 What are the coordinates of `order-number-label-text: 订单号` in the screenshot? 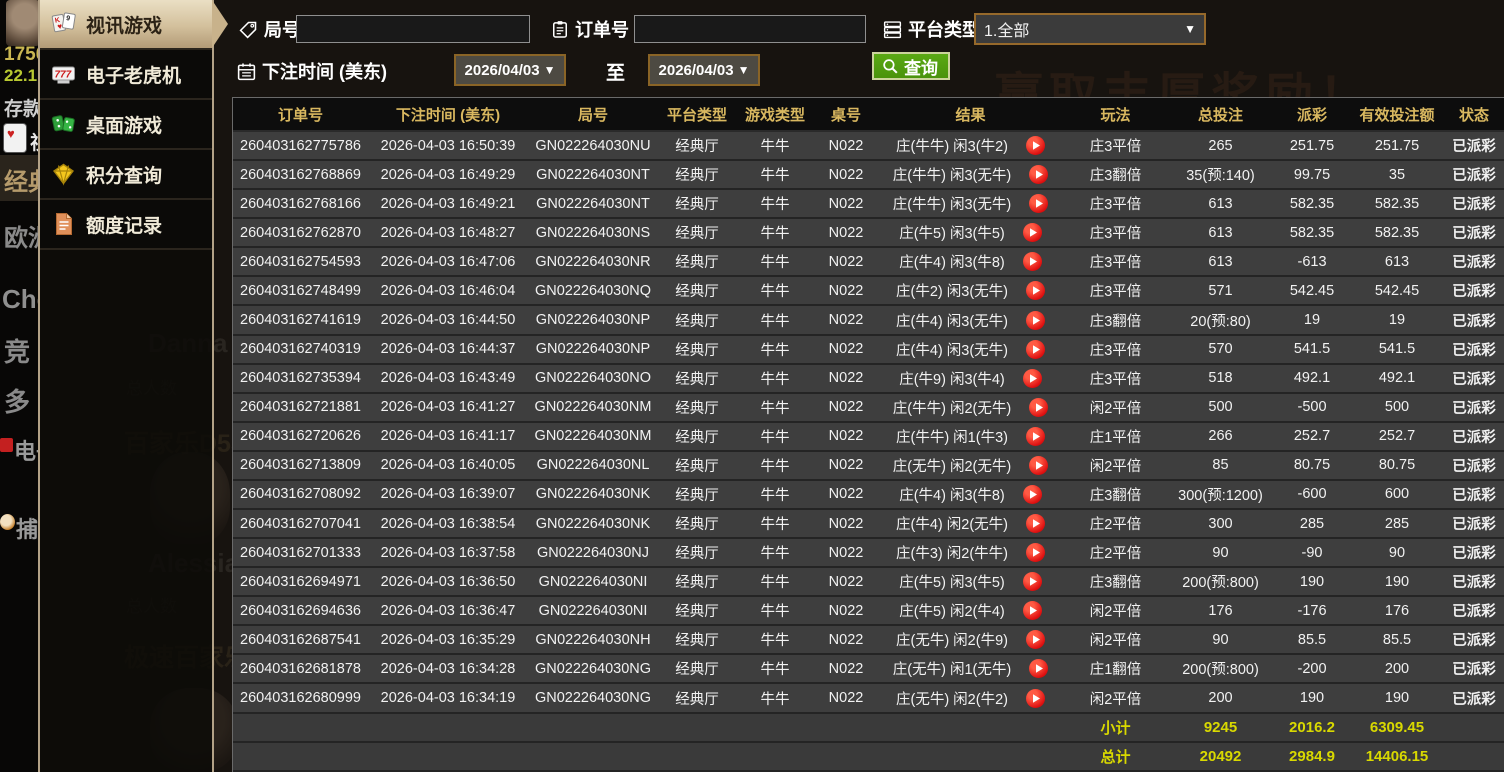 It's located at (602, 30).